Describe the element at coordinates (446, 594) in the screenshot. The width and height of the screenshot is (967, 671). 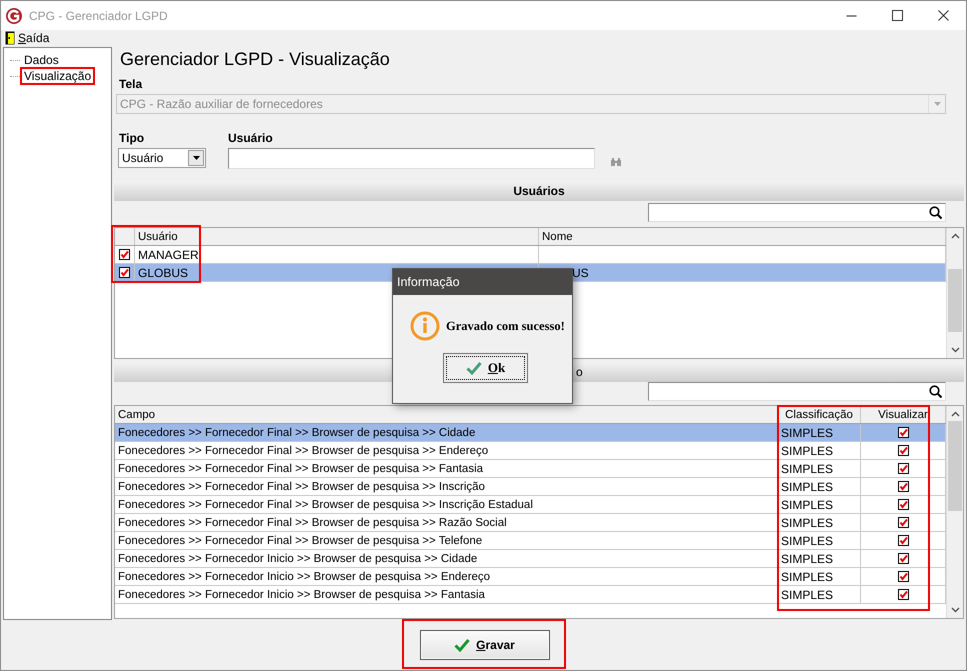
I see `table-cell: Fonecedores >> Fornecedor Inicio >> Browser de pesquisa >> Fantasia` at that location.